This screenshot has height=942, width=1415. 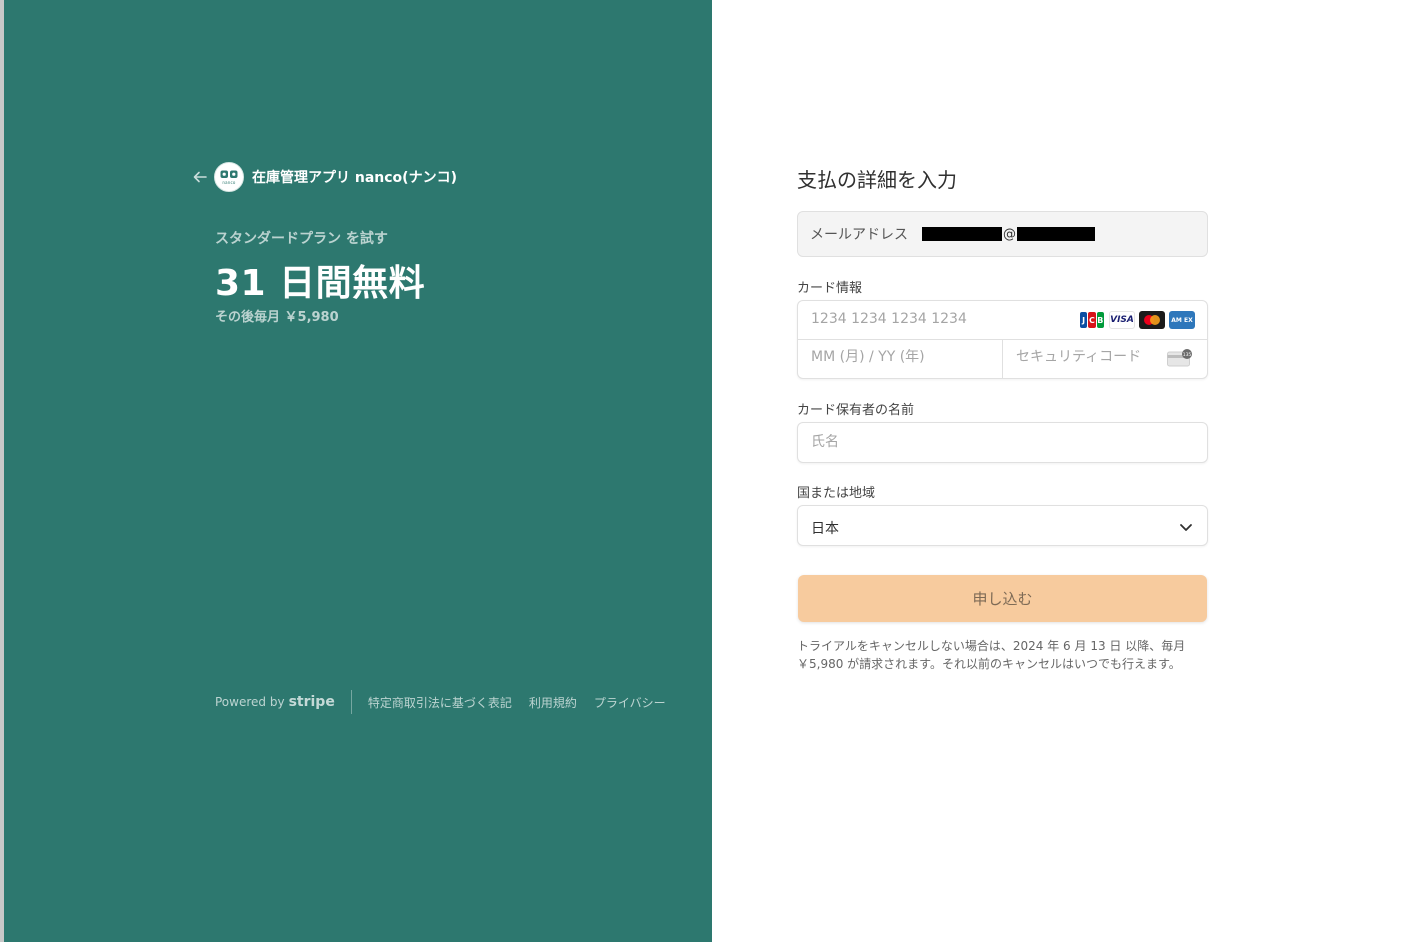 I want to click on merchant-logo: nanco, so click(x=229, y=177).